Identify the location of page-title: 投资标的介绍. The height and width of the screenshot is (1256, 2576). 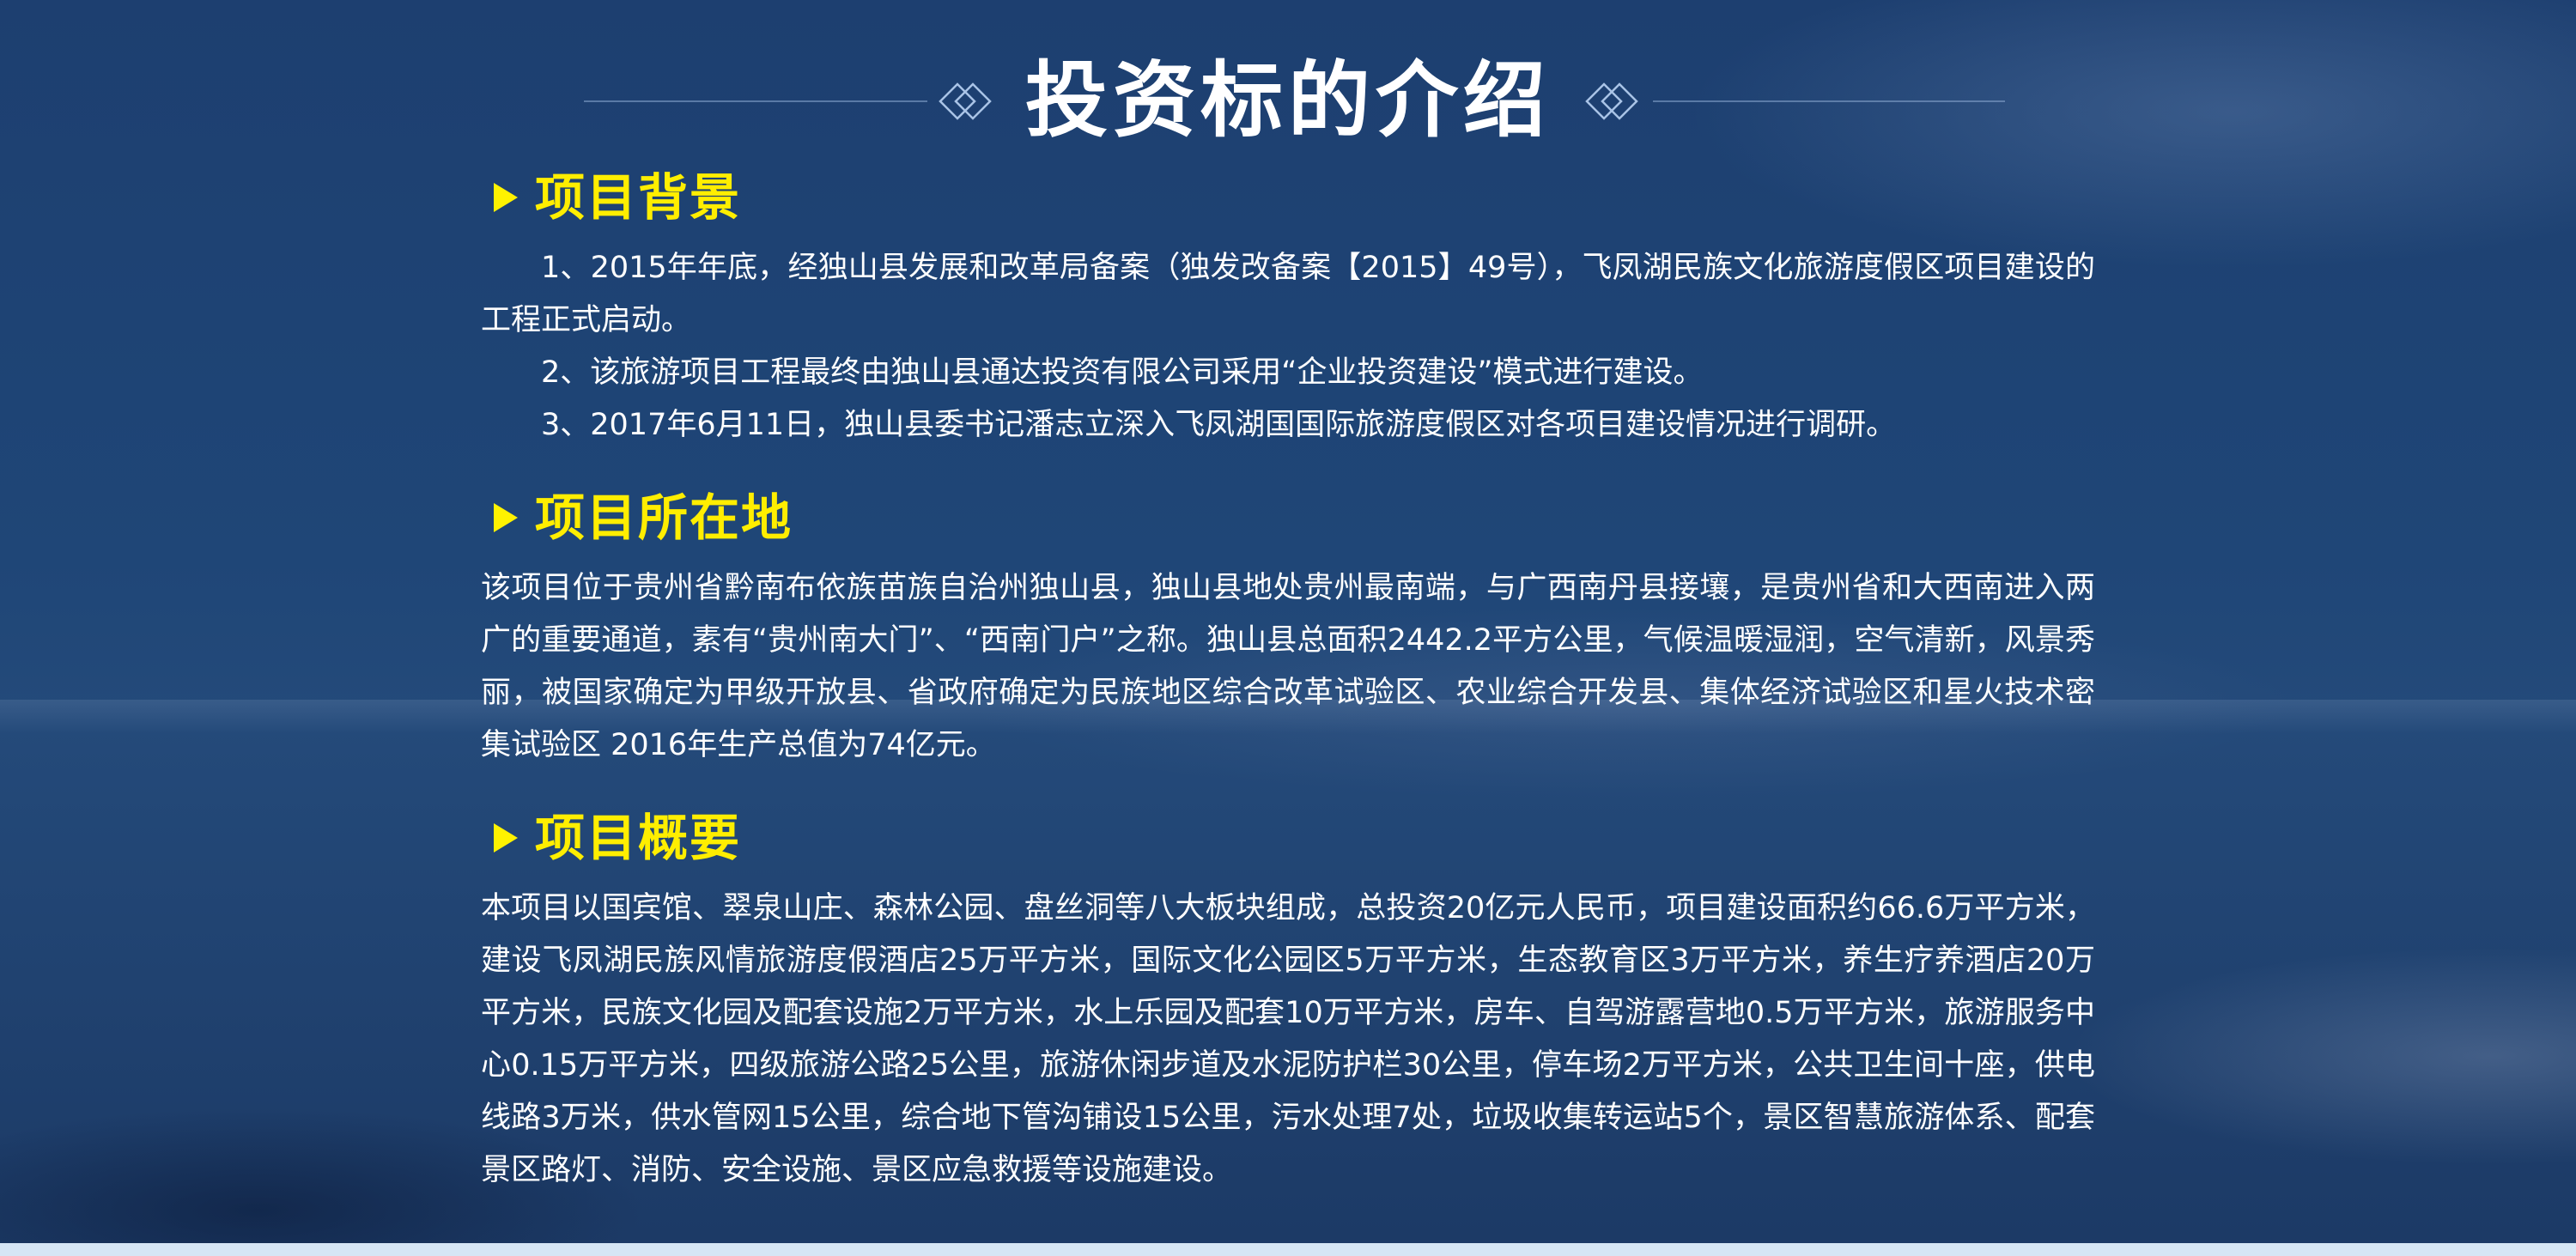
(1288, 100).